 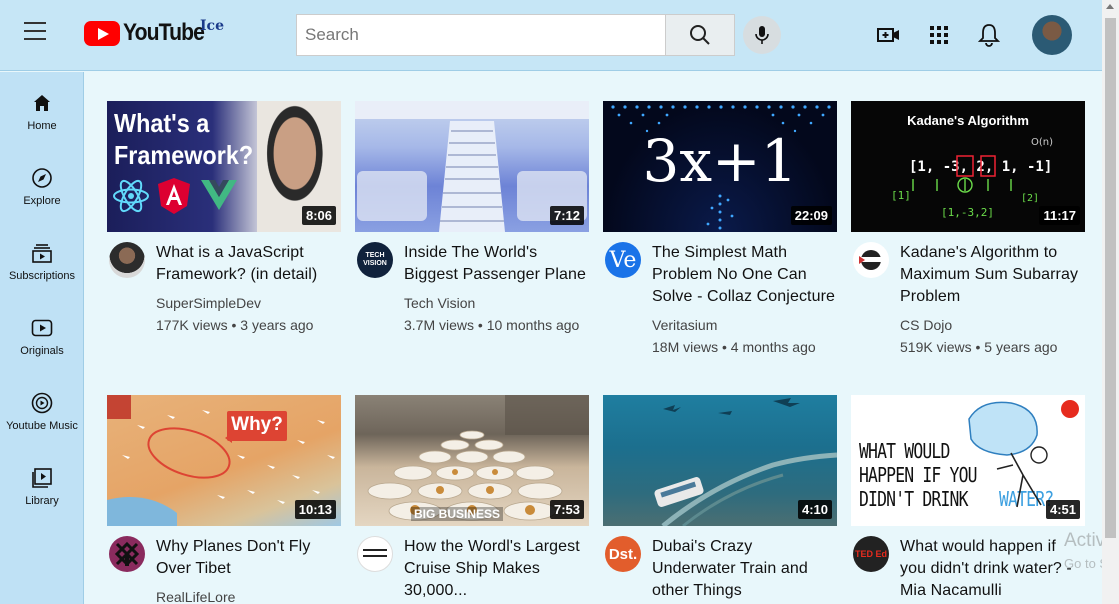 I want to click on video-thumbnail: 3x+1 22:09, so click(x=720, y=166).